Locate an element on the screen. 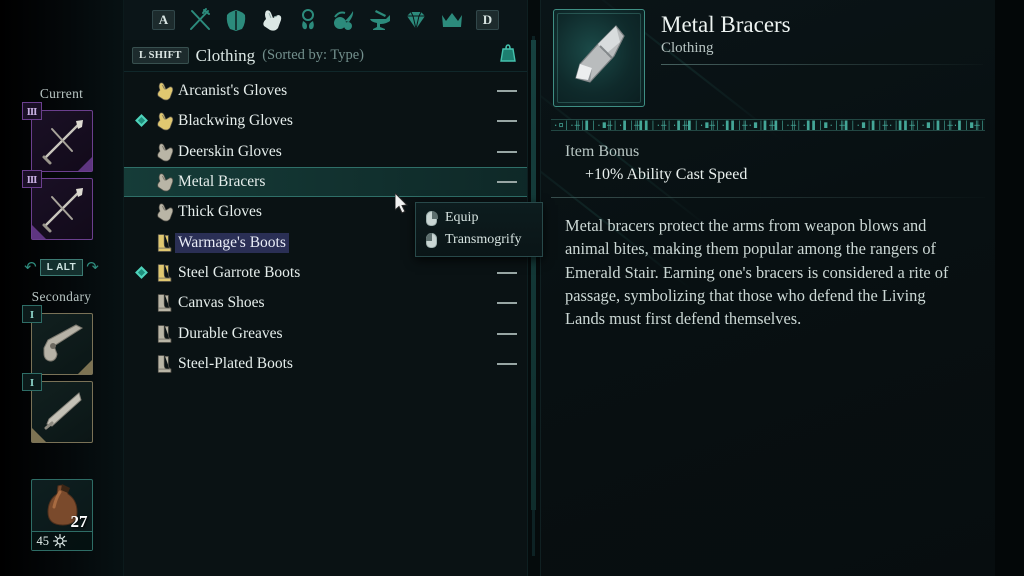  consumable-count: 27 is located at coordinates (79, 521).